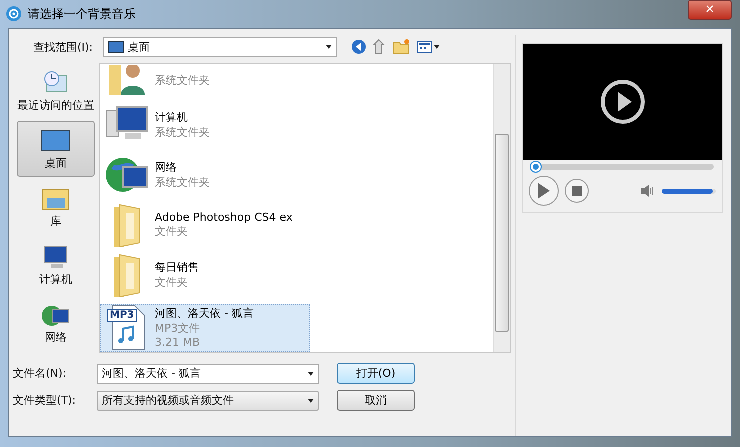 This screenshot has width=740, height=447. Describe the element at coordinates (82, 14) in the screenshot. I see `window-title: 请选择一个背景音乐` at that location.